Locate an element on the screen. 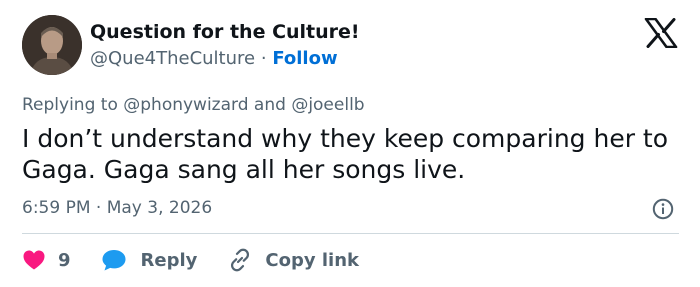 The height and width of the screenshot is (287, 700). action-bar: 9 Reply Copy link is located at coordinates (190, 260).